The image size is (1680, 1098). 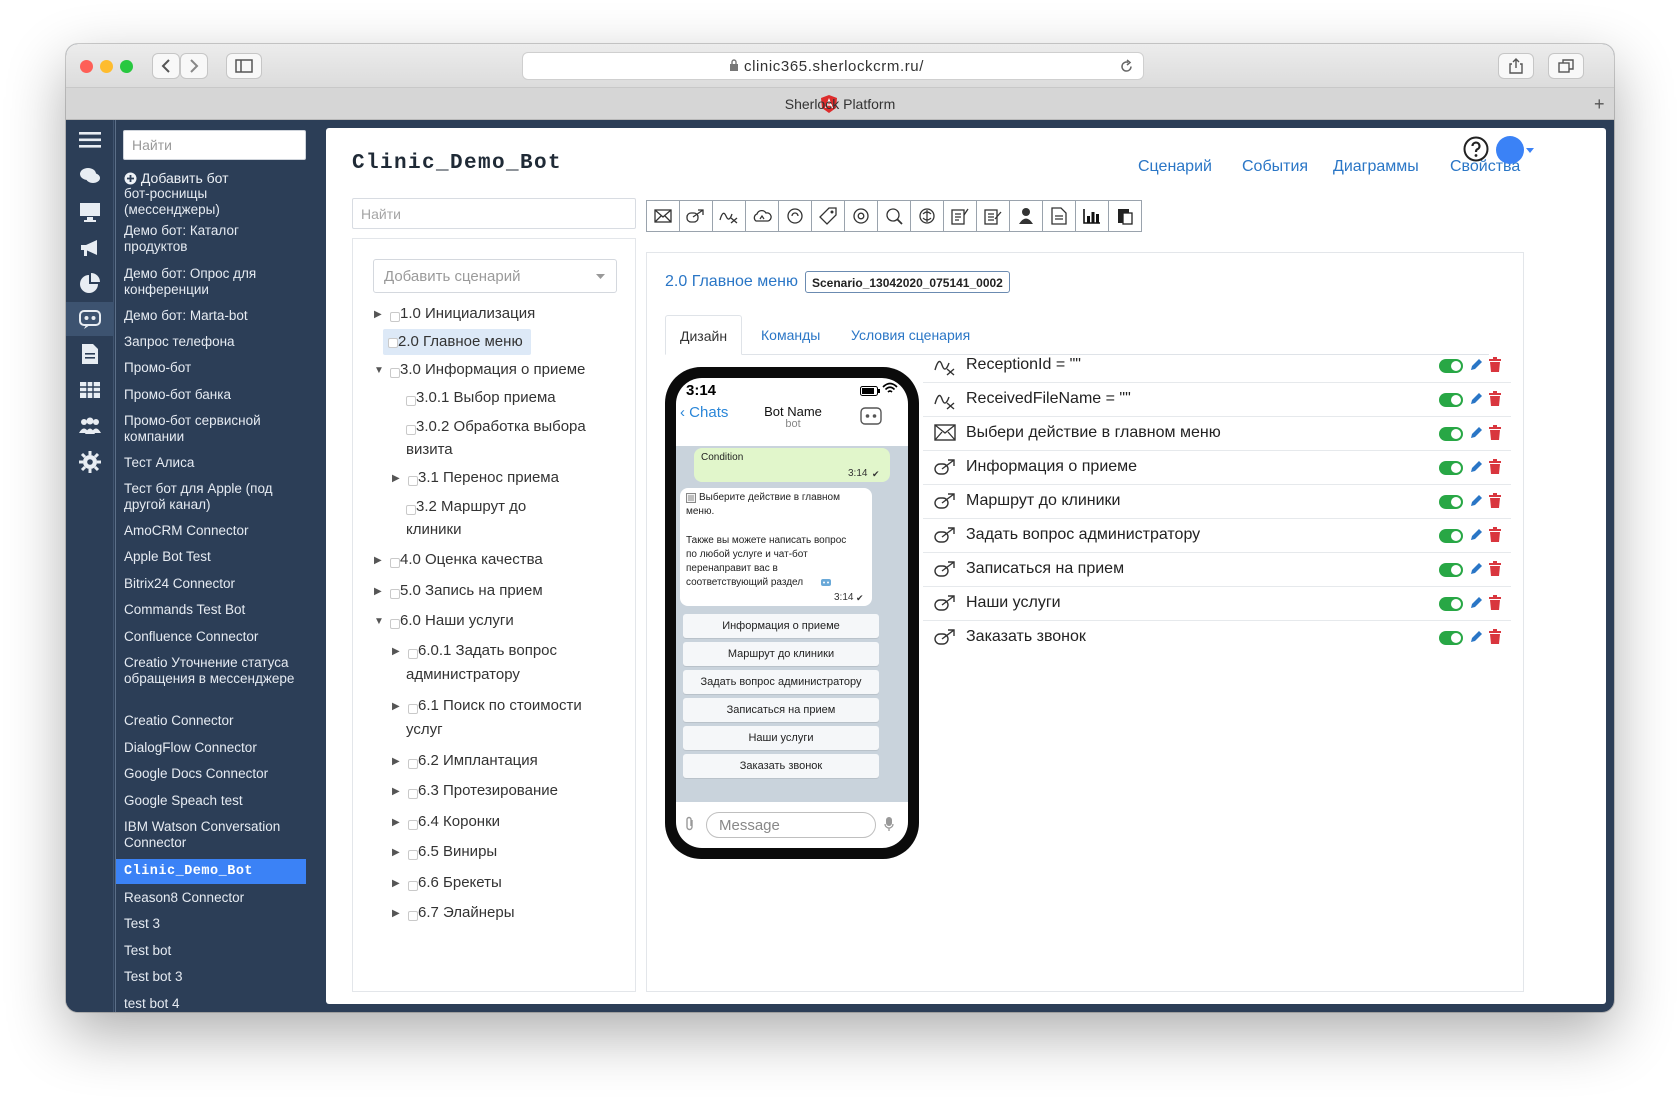 I want to click on tree-node: 6.2 Имплантация, so click(x=478, y=761).